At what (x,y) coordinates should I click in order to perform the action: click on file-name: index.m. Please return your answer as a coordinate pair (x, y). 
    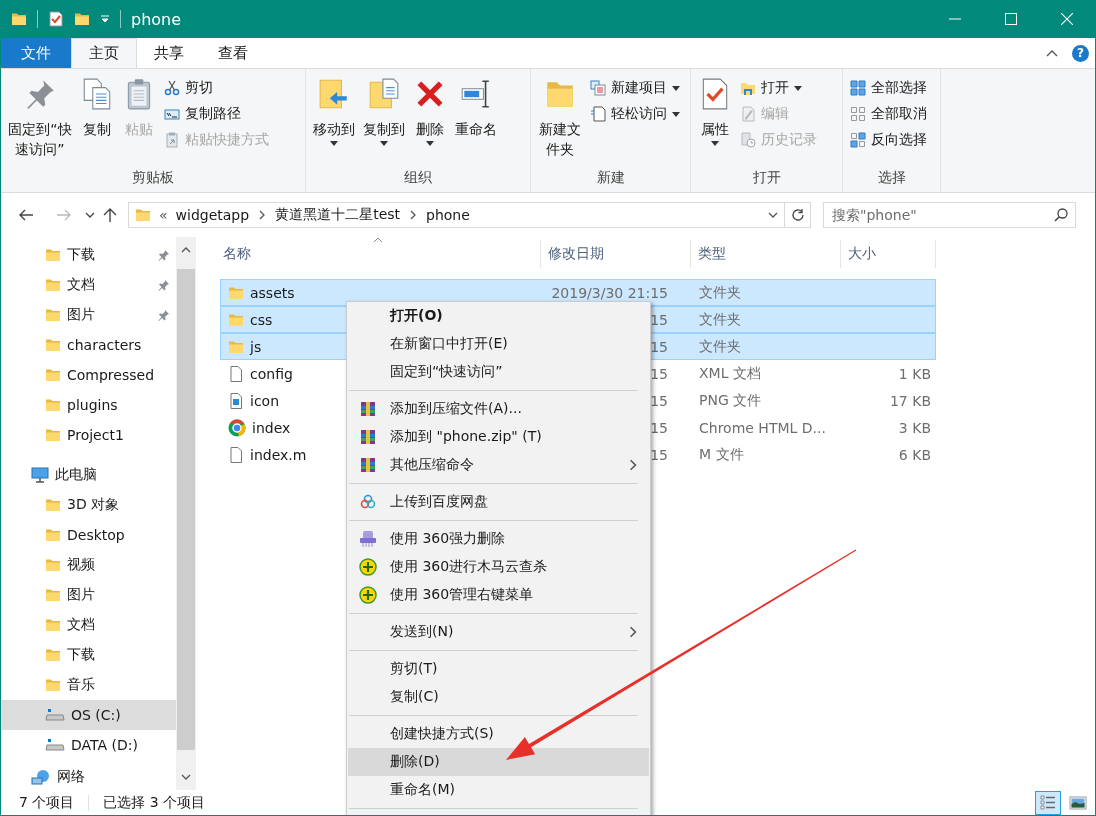
    Looking at the image, I should click on (278, 454).